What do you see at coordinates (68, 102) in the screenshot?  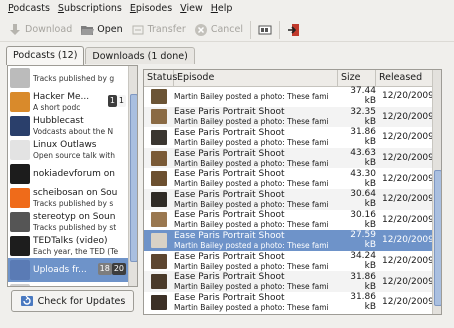 I see `podcast-list-item: Hacker Me... A short podc 1 1` at bounding box center [68, 102].